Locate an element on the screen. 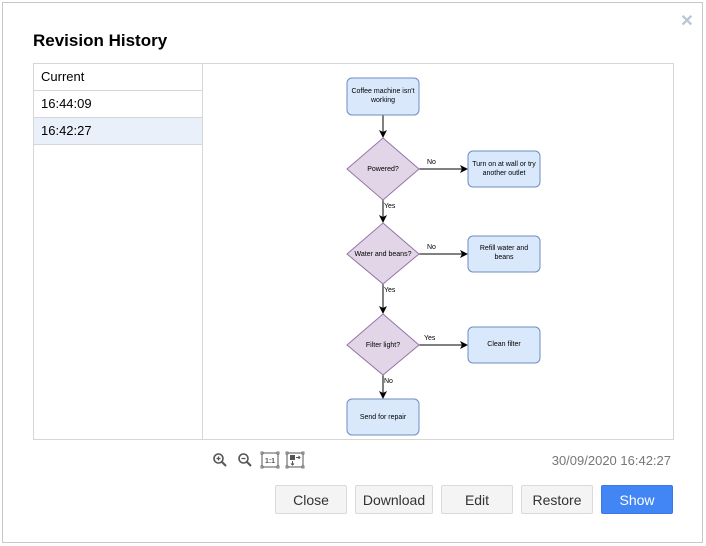 This screenshot has height=546, width=706. revision-item-current: Current is located at coordinates (118, 77).